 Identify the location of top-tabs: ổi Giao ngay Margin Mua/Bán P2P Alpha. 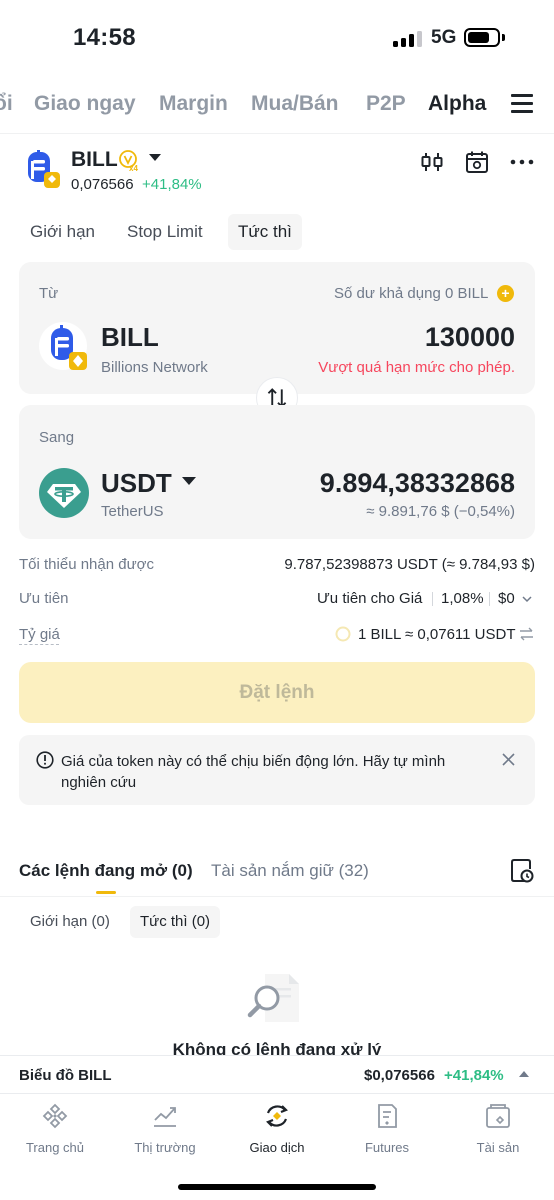
(277, 106).